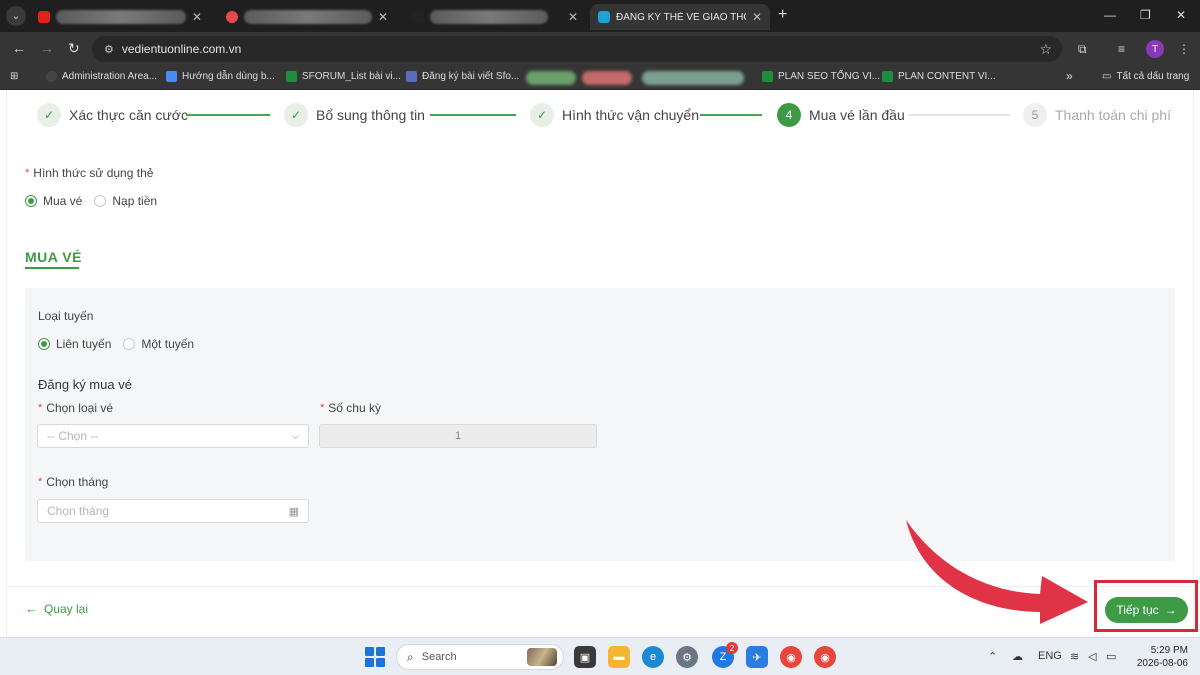 This screenshot has width=1200, height=675. Describe the element at coordinates (47, 48) in the screenshot. I see `forward-arrow-icon: →` at that location.